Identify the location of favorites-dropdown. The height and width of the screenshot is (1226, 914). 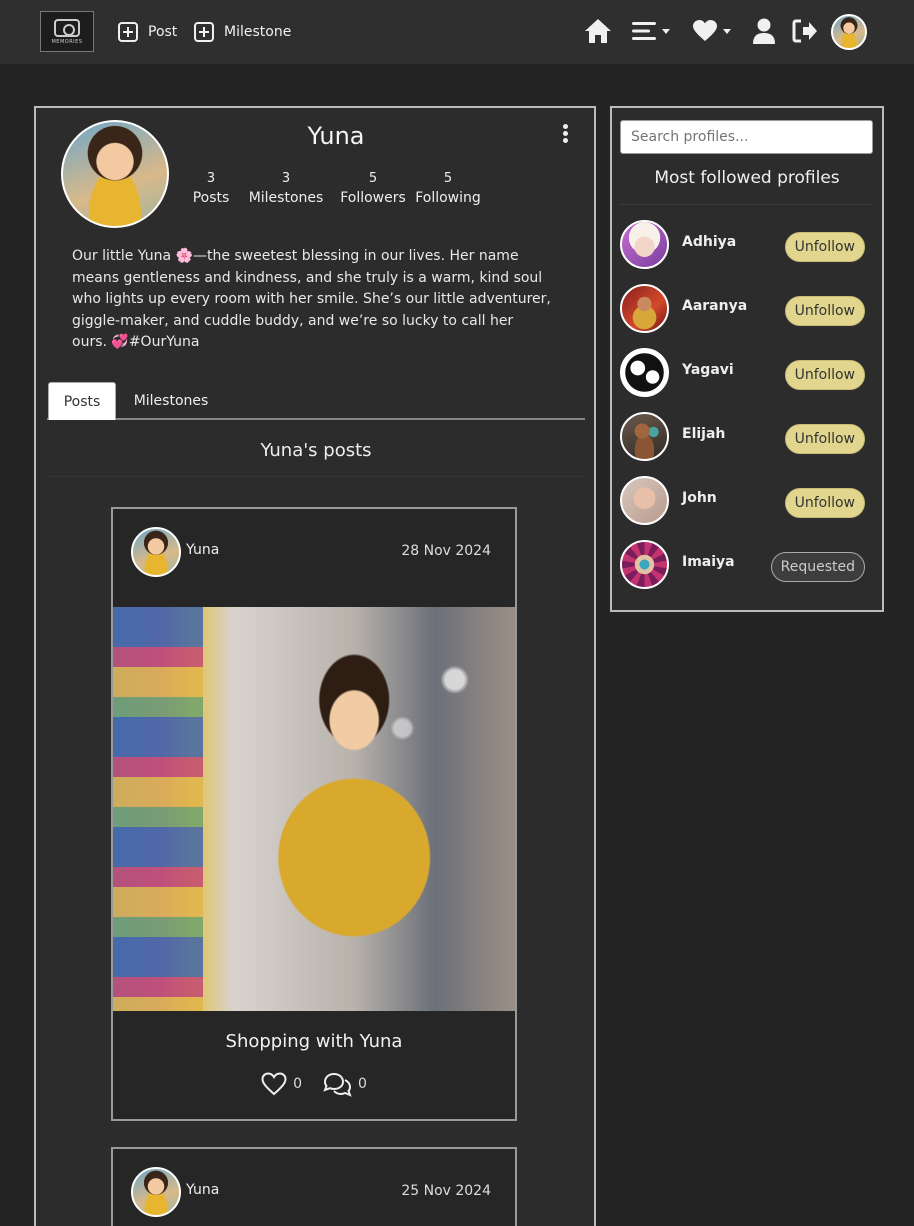
(712, 31).